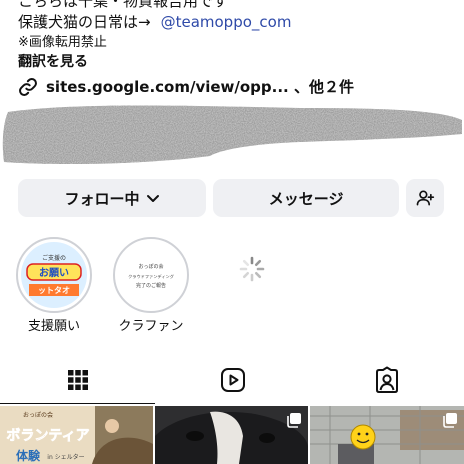 This screenshot has height=464, width=464. What do you see at coordinates (47, 436) in the screenshot?
I see `post-caption-main: ボランティア` at bounding box center [47, 436].